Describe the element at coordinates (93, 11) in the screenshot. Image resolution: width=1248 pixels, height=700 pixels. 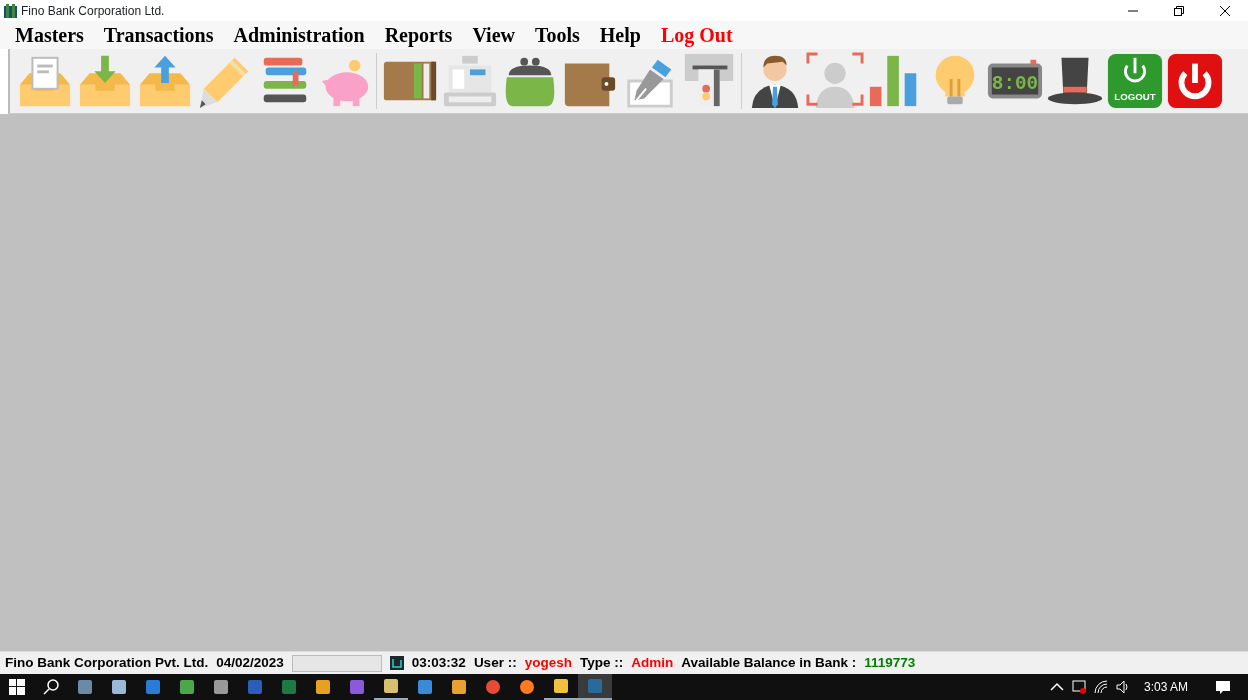
I see `window-title: Fino Bank Corporation Ltd.` at that location.